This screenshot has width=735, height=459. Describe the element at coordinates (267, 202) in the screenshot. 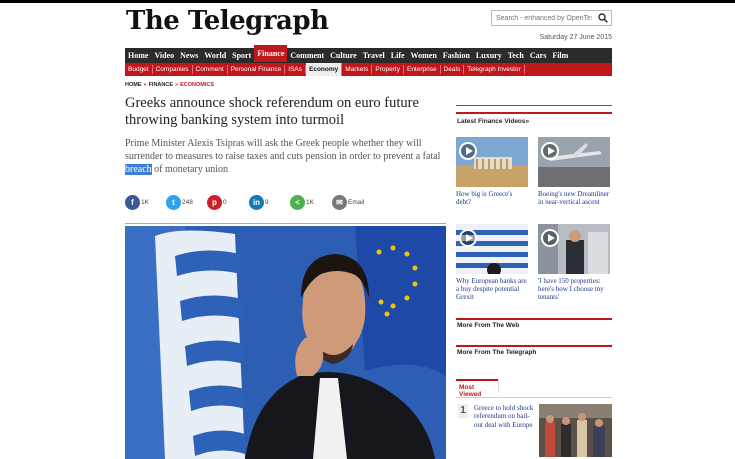

I see `linkedin-count: 9` at that location.